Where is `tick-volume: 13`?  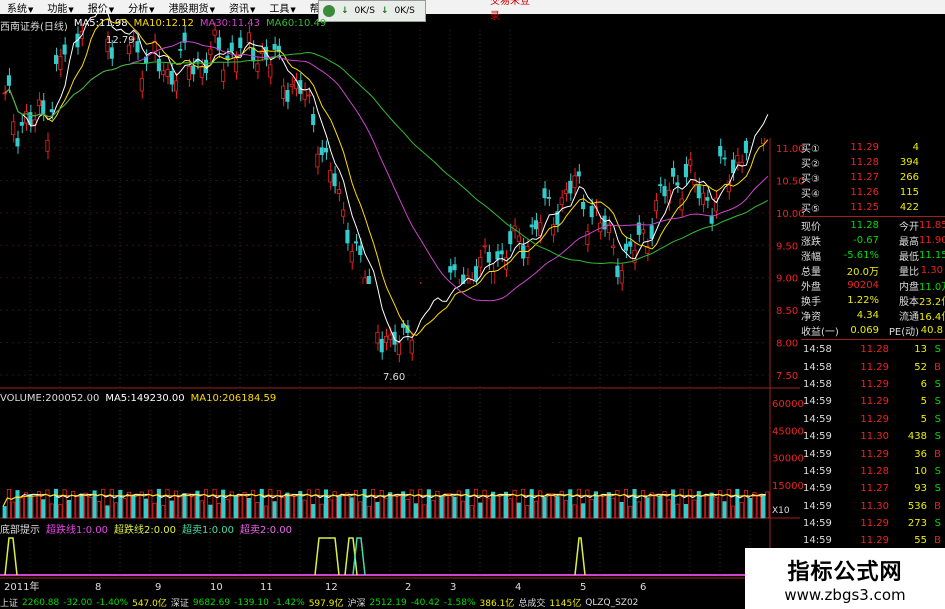 tick-volume: 13 is located at coordinates (920, 350).